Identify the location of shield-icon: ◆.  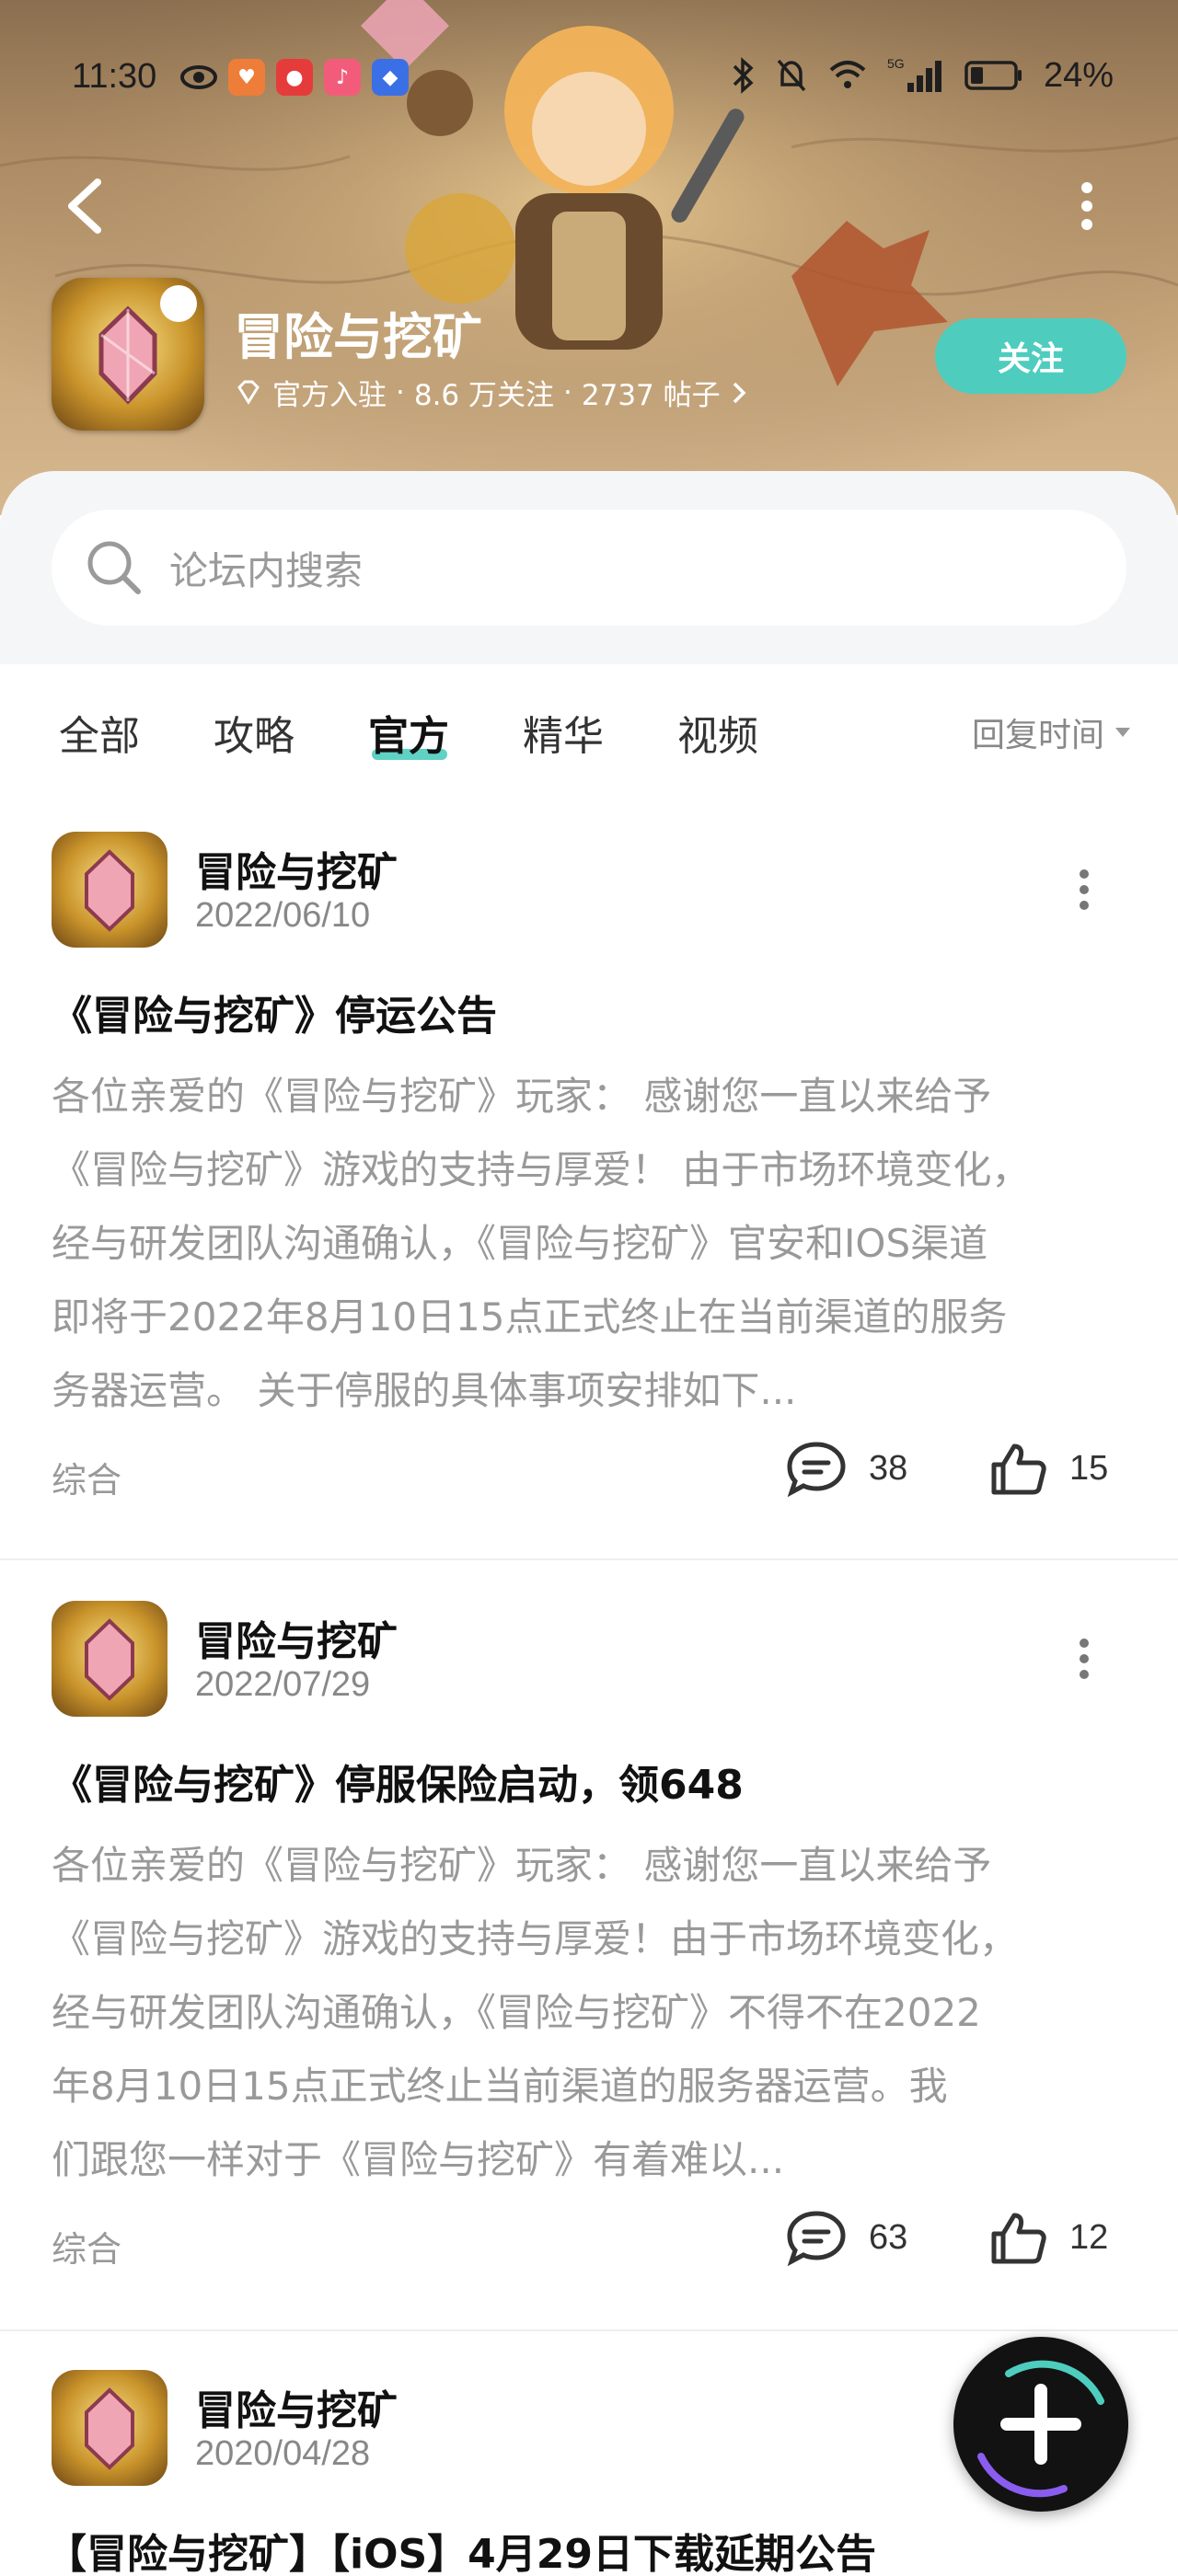
(390, 77).